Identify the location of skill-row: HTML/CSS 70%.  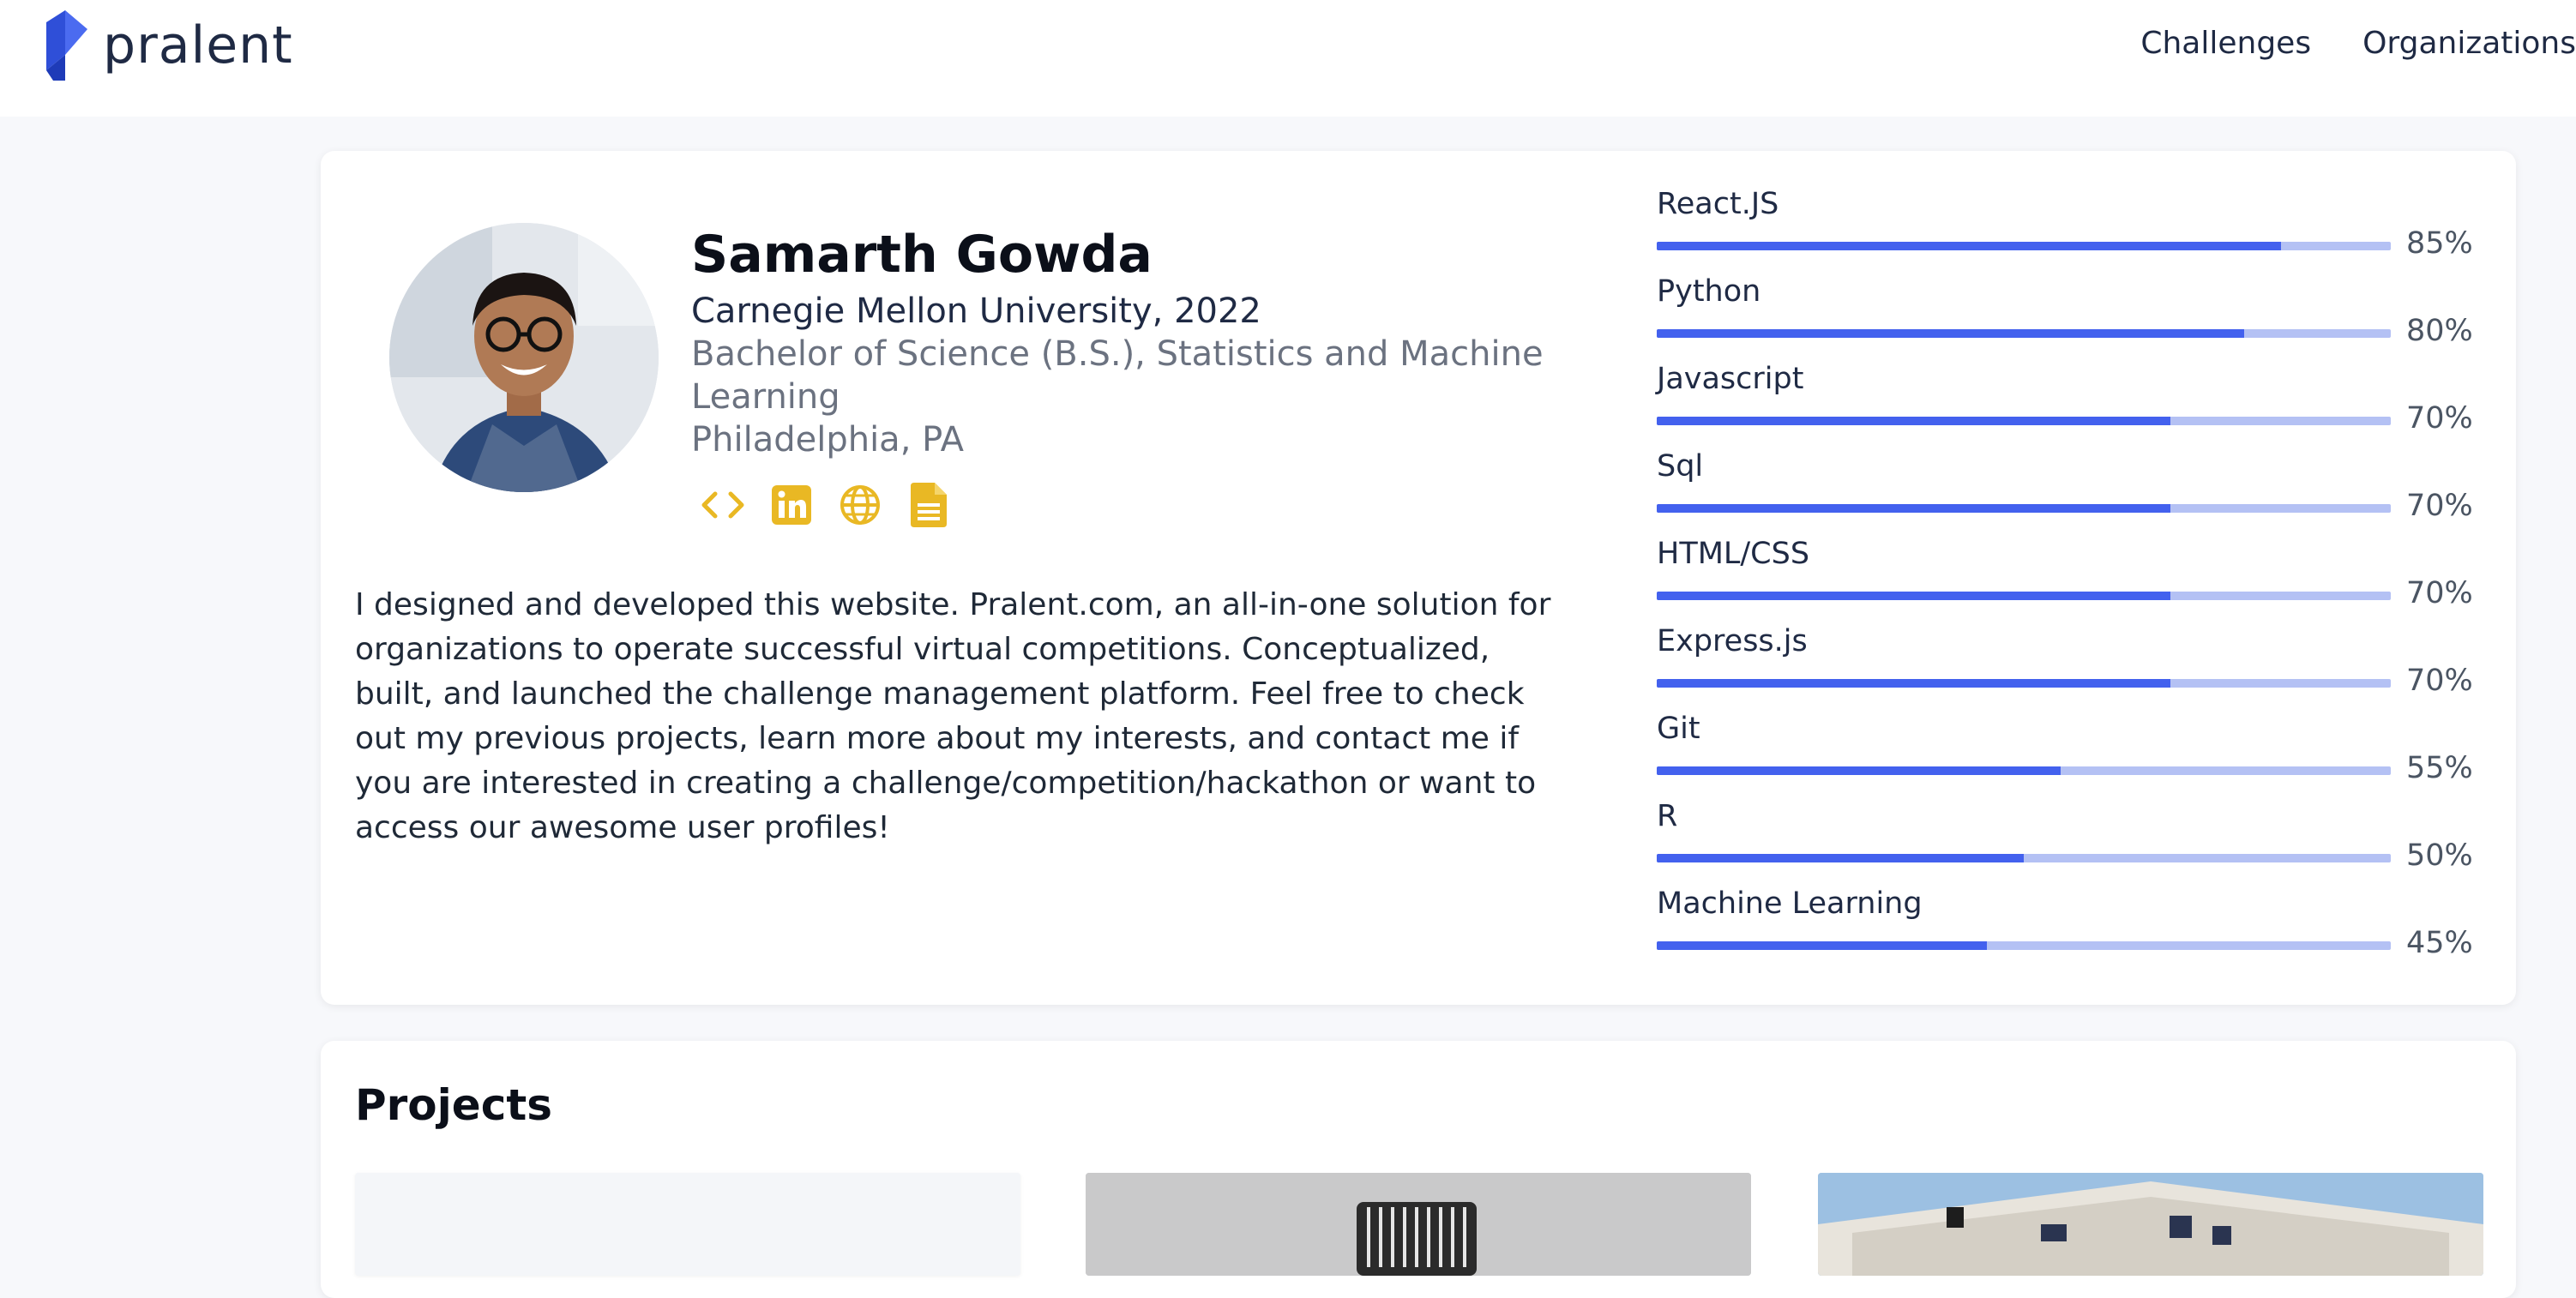
(2065, 580).